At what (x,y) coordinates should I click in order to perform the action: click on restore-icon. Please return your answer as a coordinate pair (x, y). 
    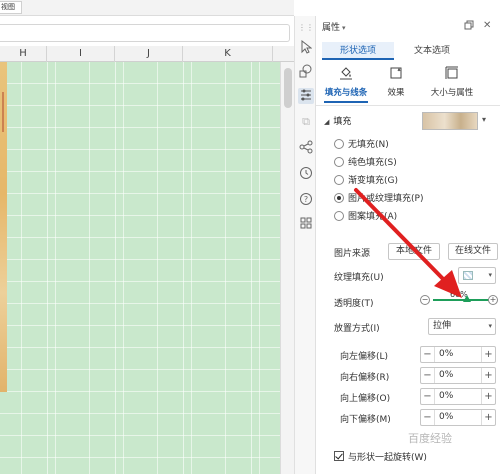
    Looking at the image, I should click on (469, 26).